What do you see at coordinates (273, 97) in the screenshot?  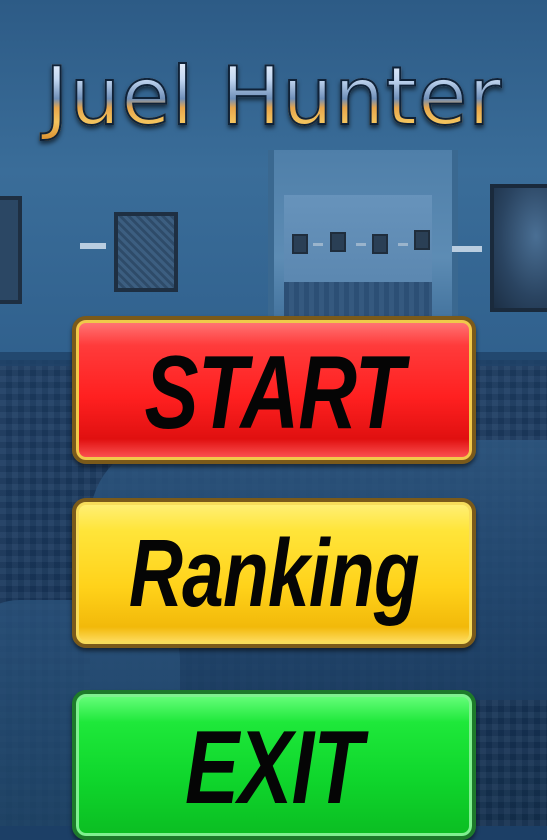 I see `game-title: Juel Hunter` at bounding box center [273, 97].